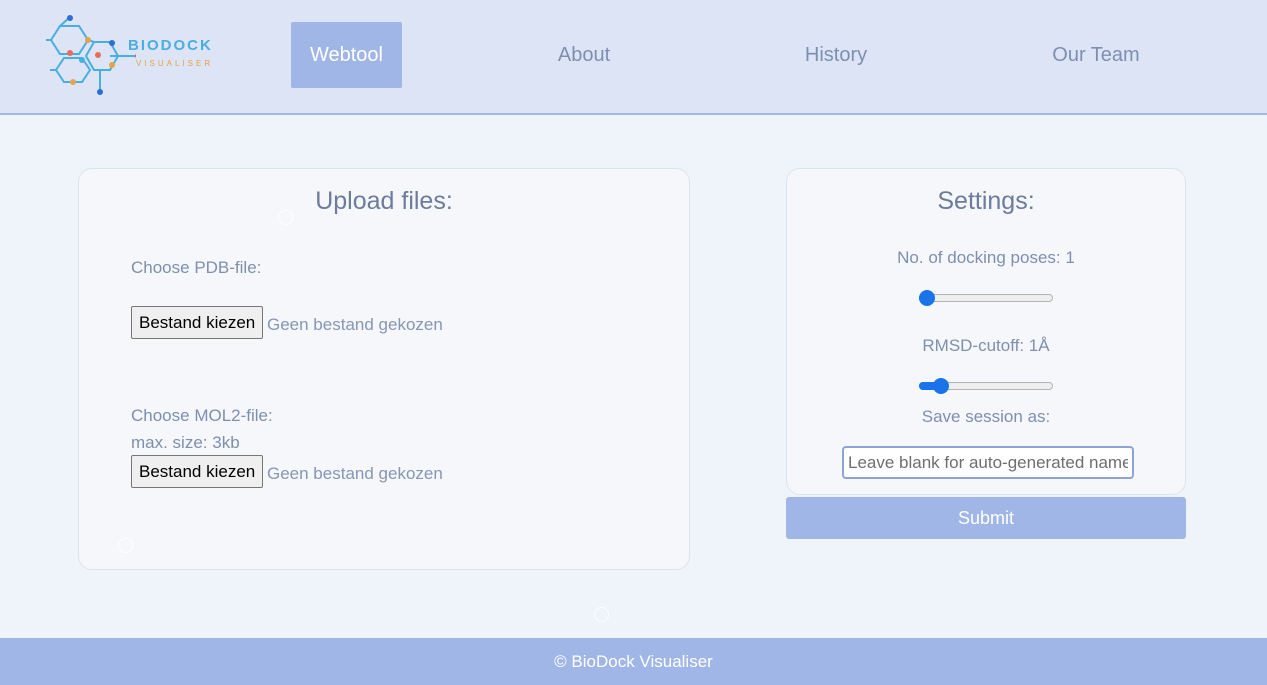 Image resolution: width=1267 pixels, height=685 pixels. What do you see at coordinates (384, 201) in the screenshot?
I see `upload-title: Upload files:` at bounding box center [384, 201].